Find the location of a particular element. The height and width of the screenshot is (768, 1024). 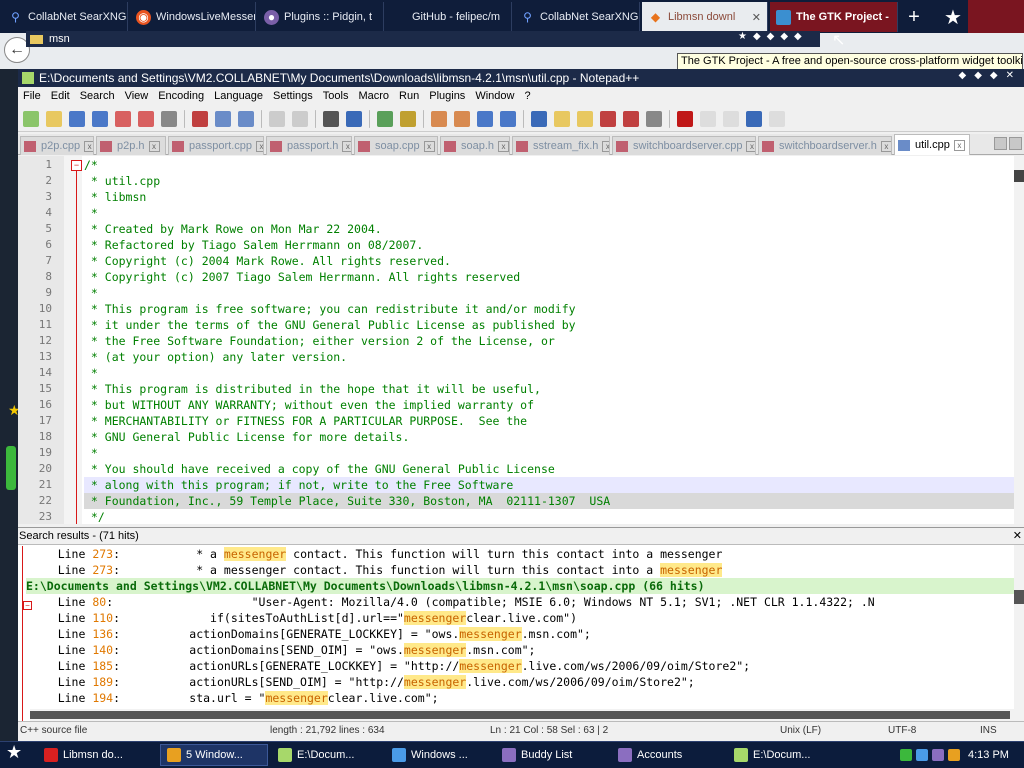

network-icon is located at coordinates (906, 755).